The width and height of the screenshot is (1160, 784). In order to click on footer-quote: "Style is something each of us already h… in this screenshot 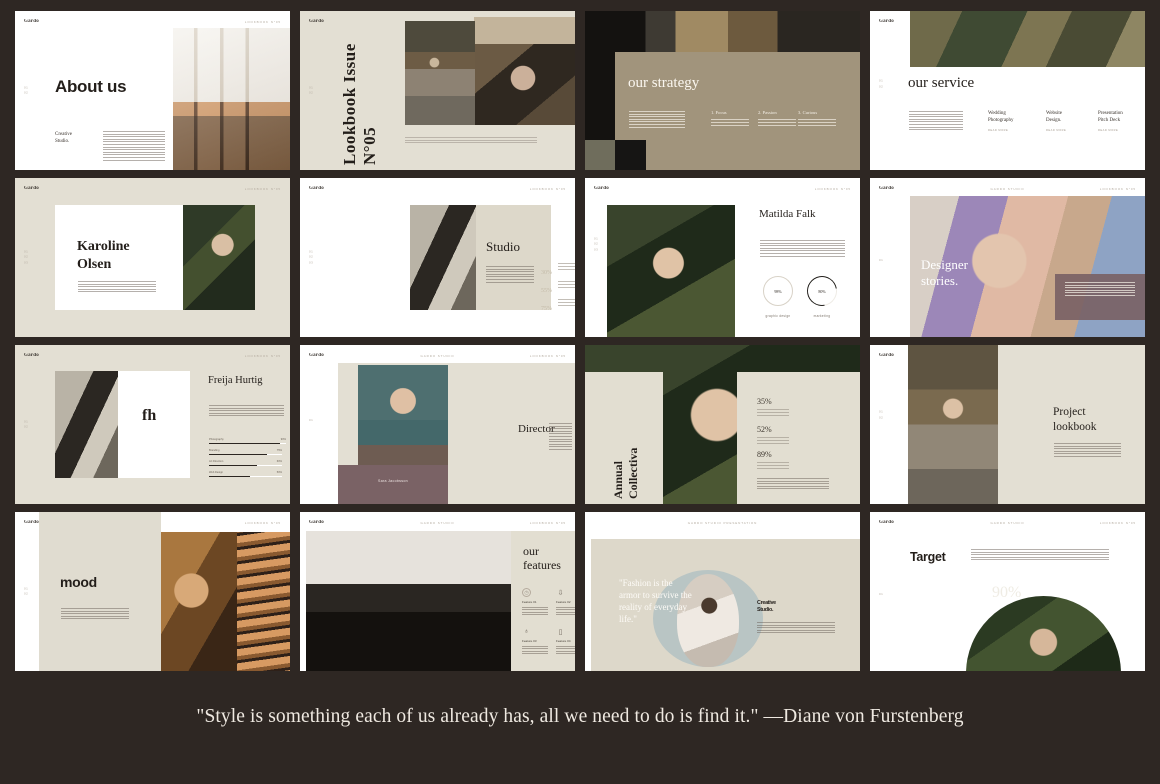, I will do `click(580, 716)`.